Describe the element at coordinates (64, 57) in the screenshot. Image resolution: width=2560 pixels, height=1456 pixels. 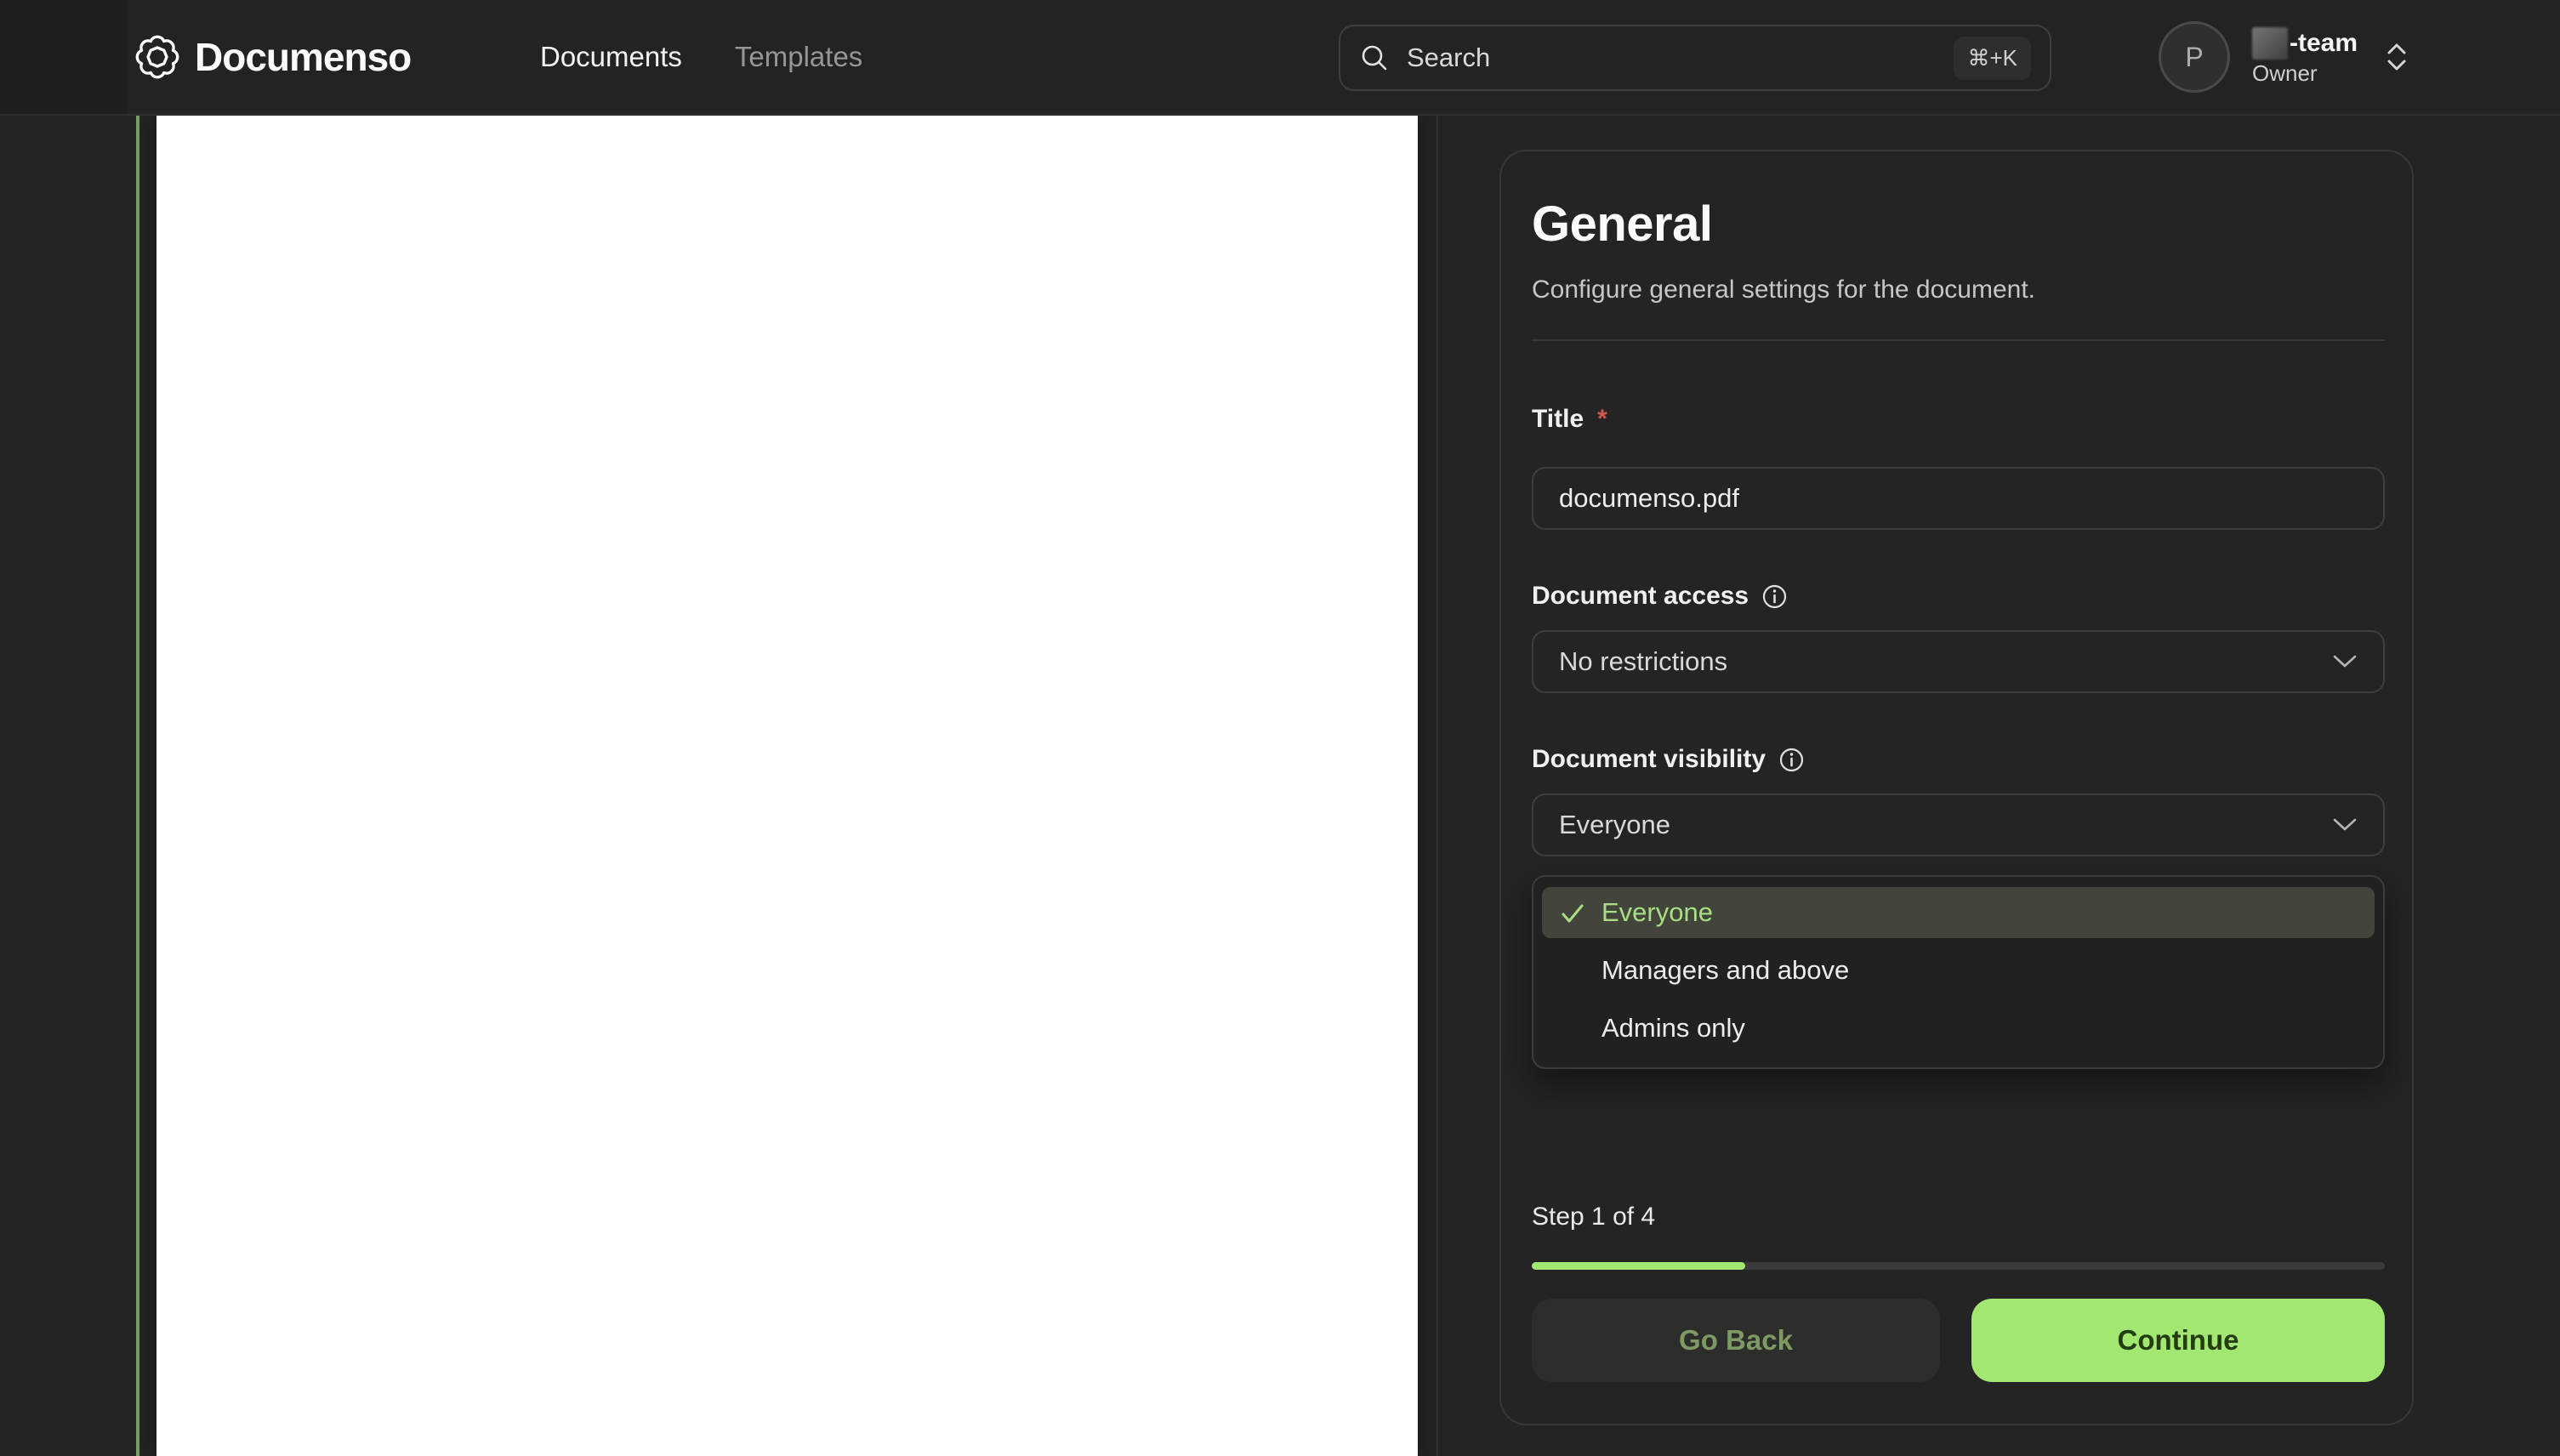
I see `navbar-left-shade` at that location.